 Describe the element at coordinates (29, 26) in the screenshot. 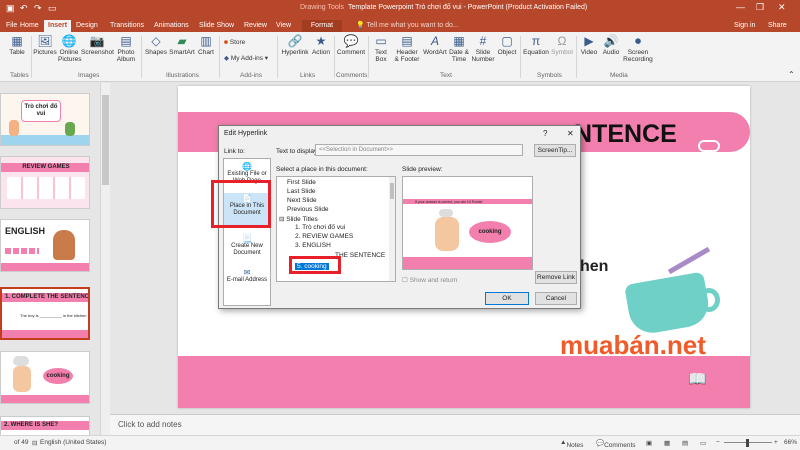

I see `tab-home: Home` at that location.